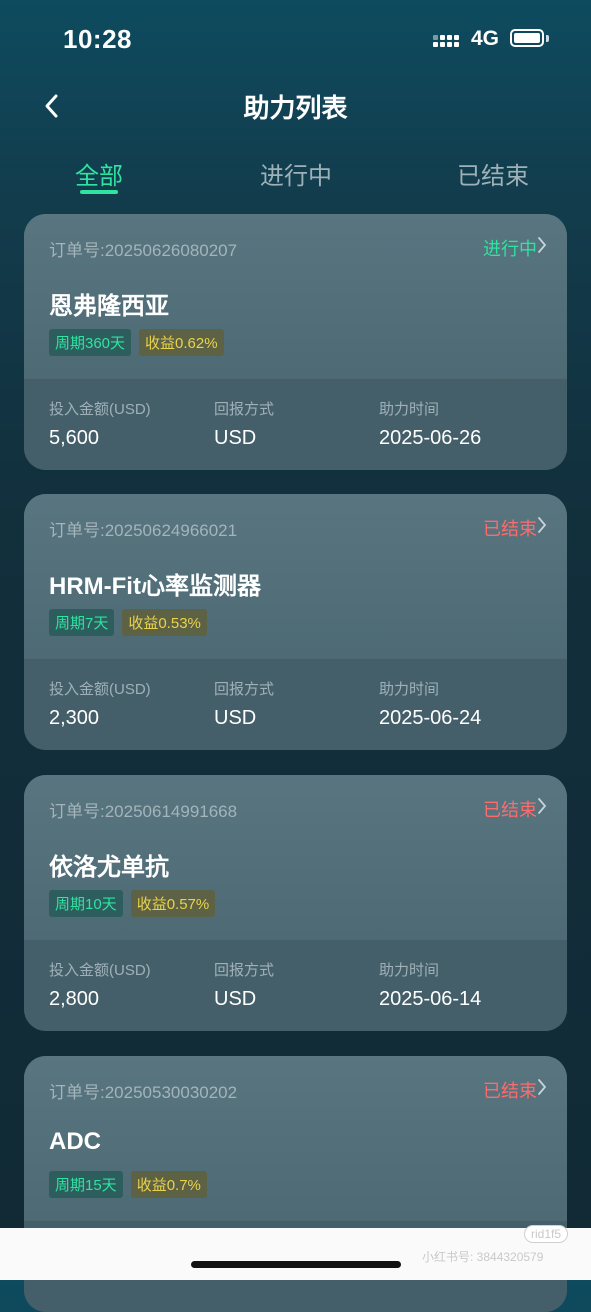  What do you see at coordinates (181, 342) in the screenshot?
I see `yield-tag: 收益0.62%` at bounding box center [181, 342].